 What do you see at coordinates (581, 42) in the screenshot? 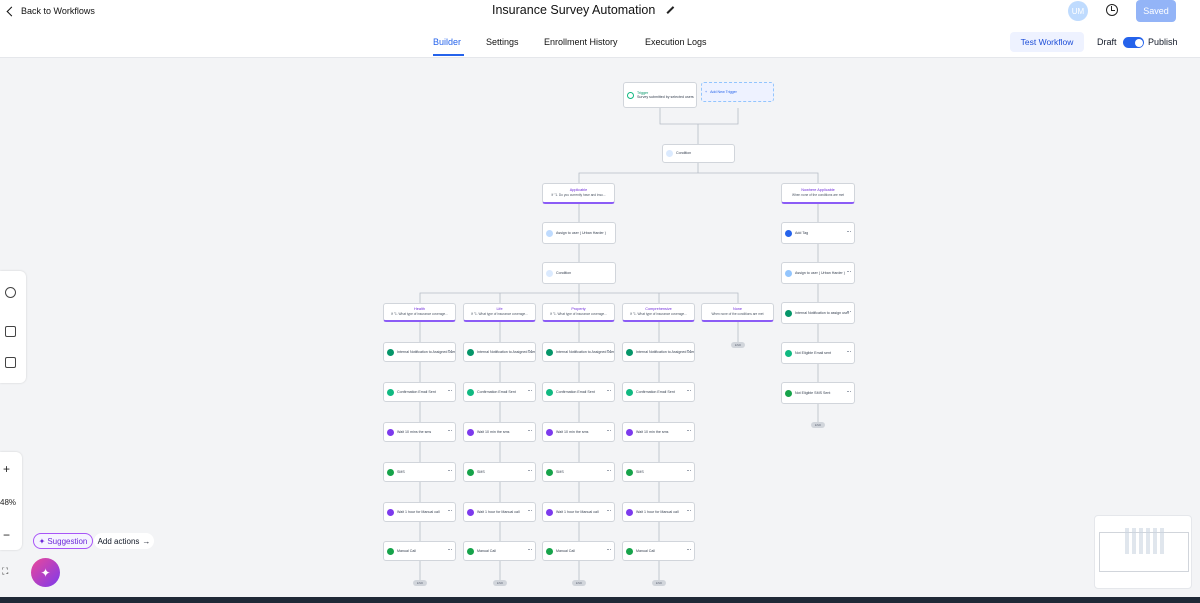
I see `tab-enrollment-history: Enrollment History` at bounding box center [581, 42].